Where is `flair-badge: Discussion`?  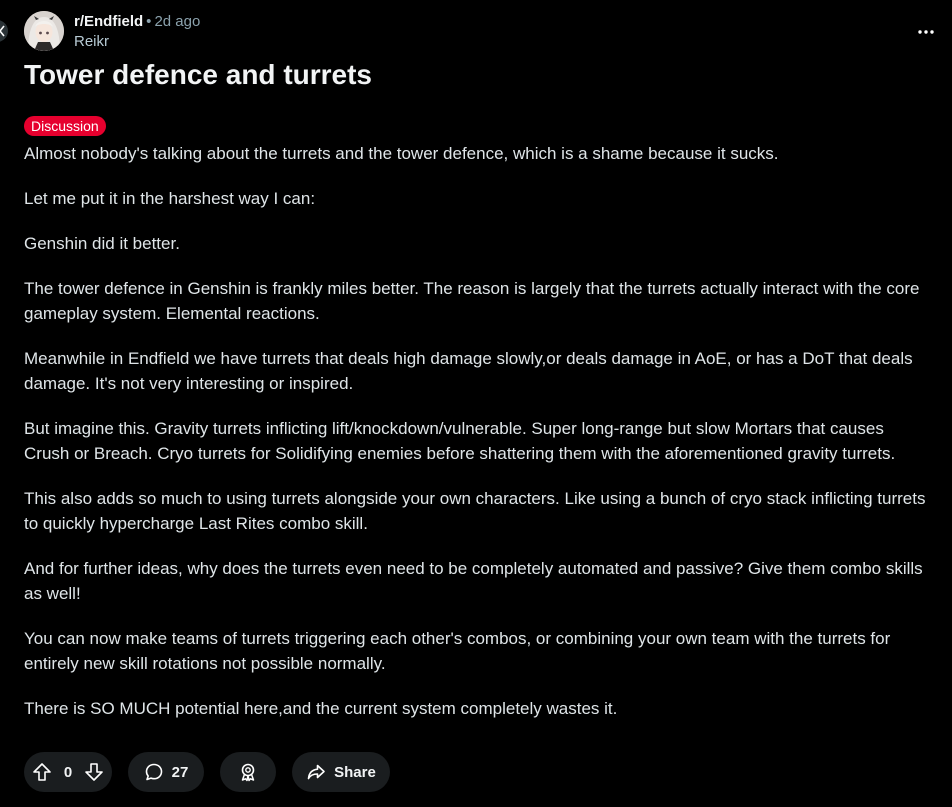
flair-badge: Discussion is located at coordinates (65, 126).